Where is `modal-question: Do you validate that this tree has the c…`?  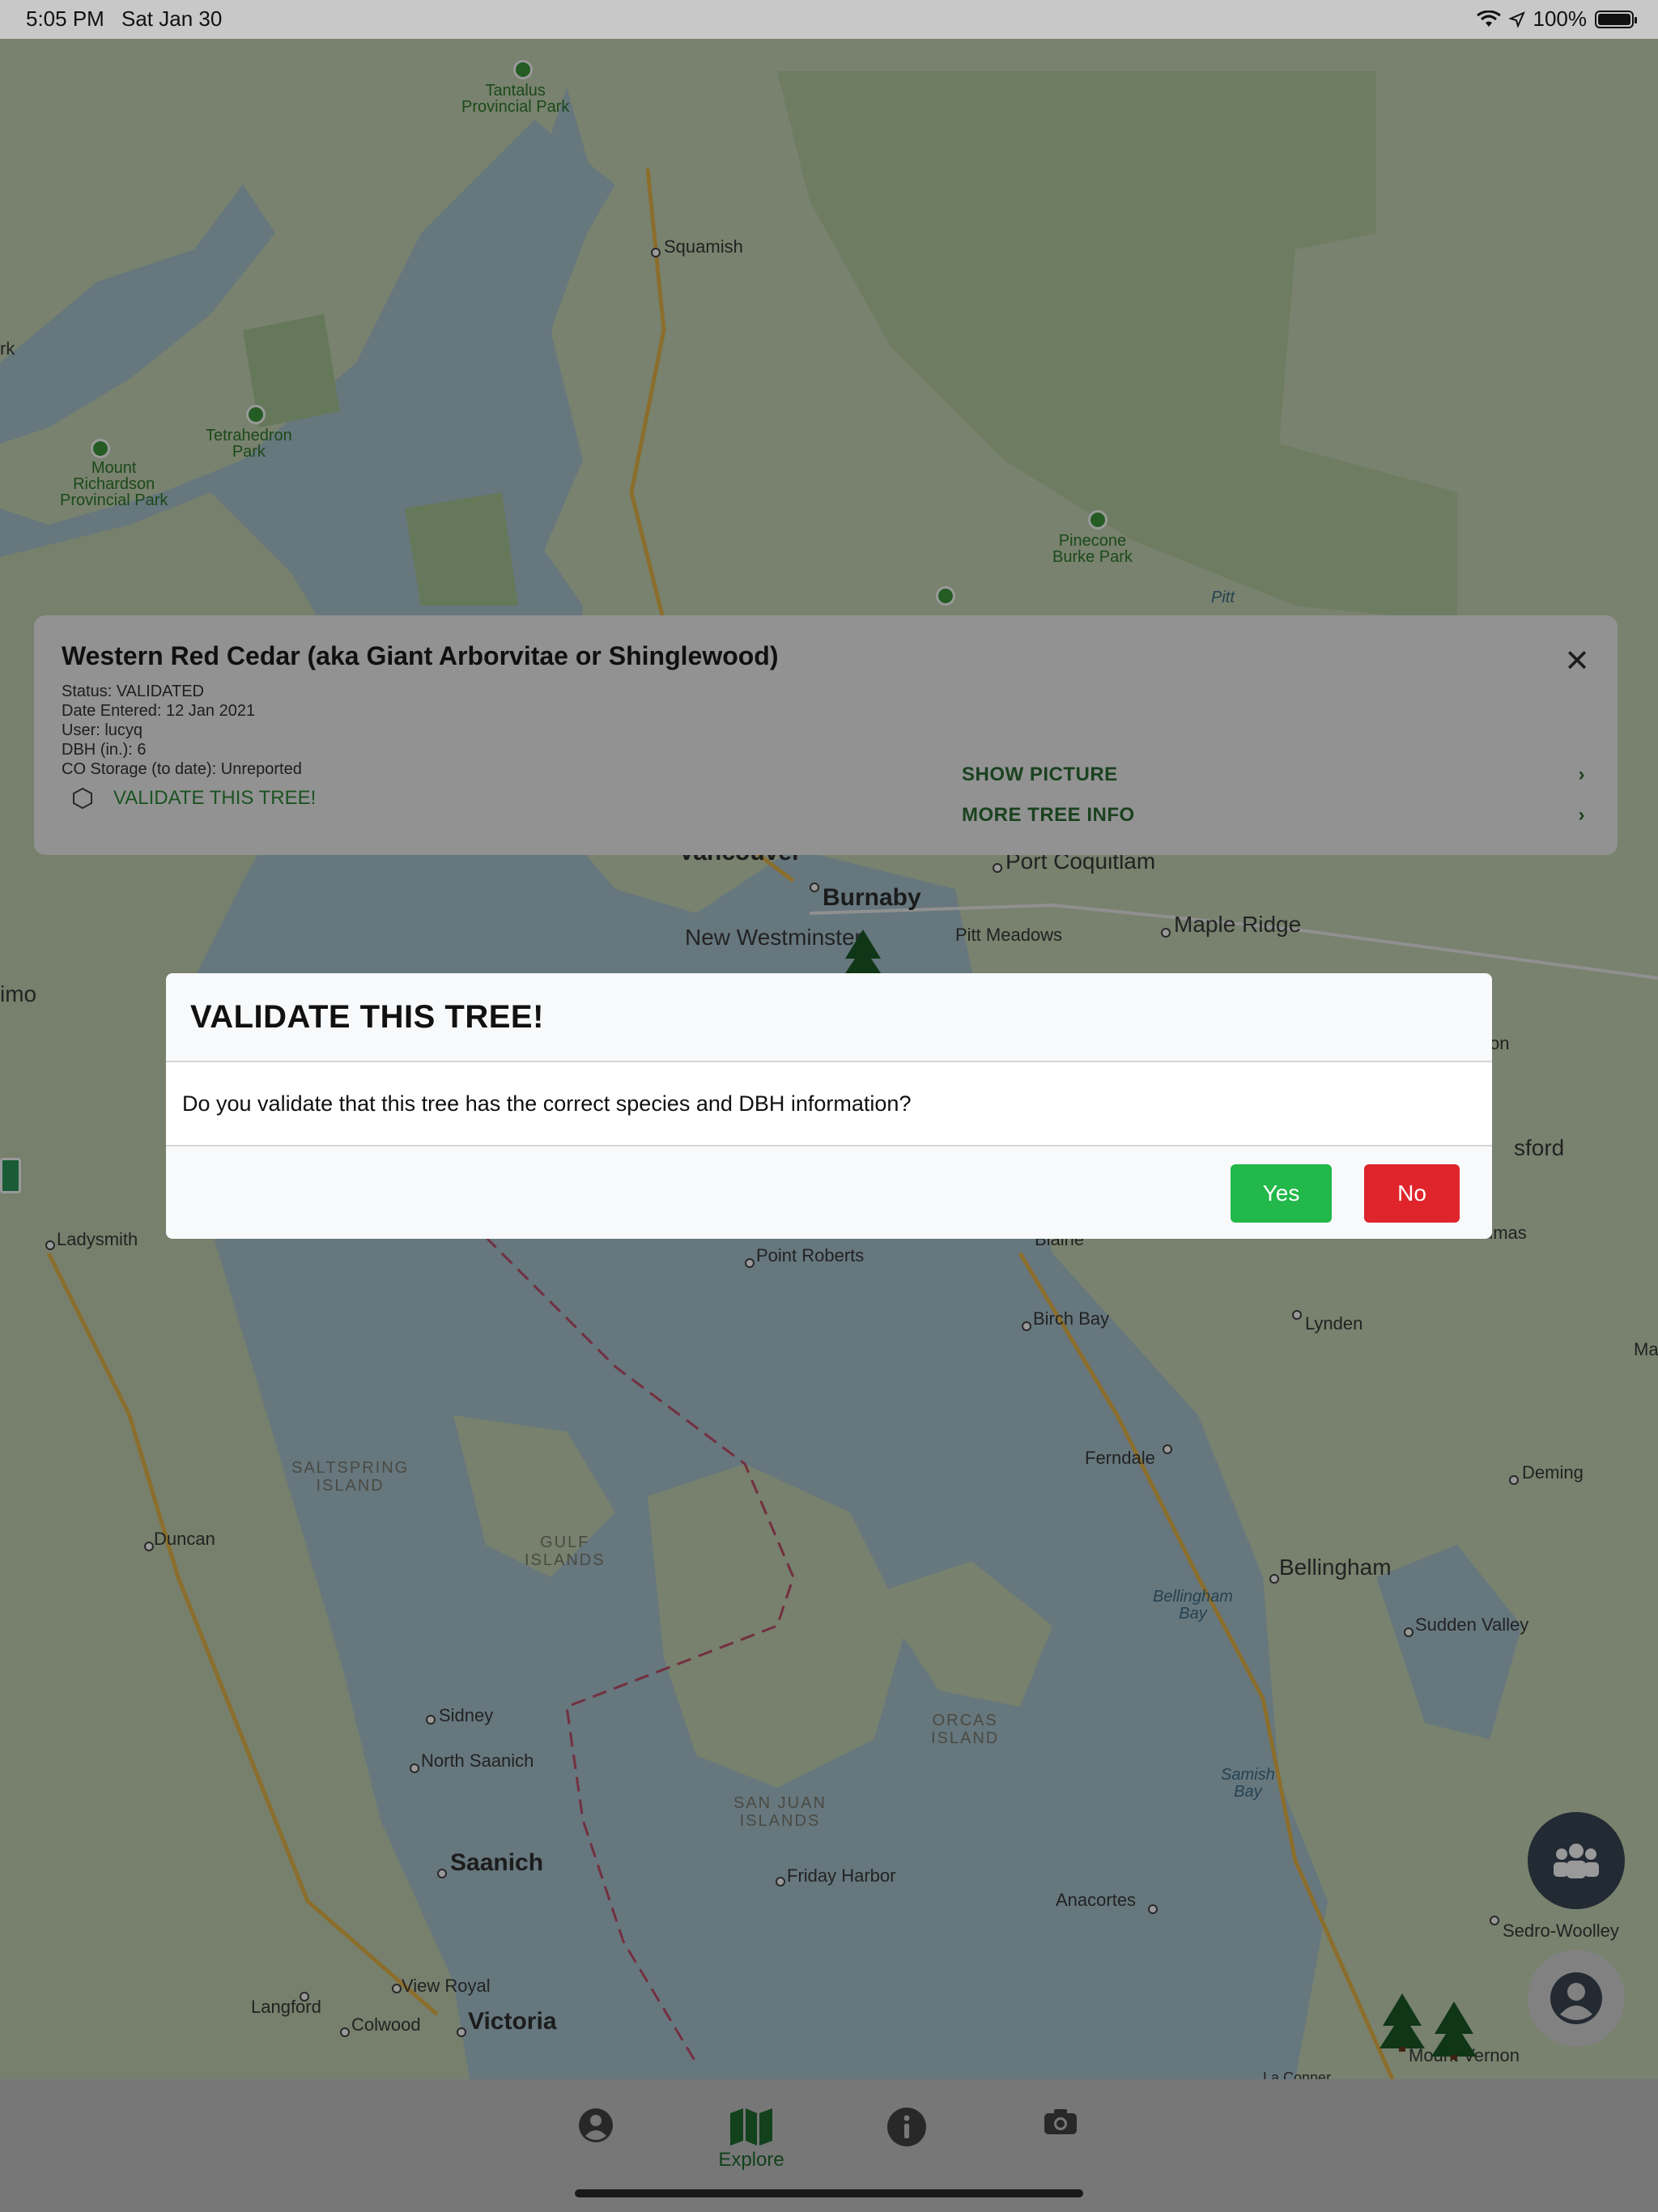 modal-question: Do you validate that this tree has the c… is located at coordinates (547, 1104).